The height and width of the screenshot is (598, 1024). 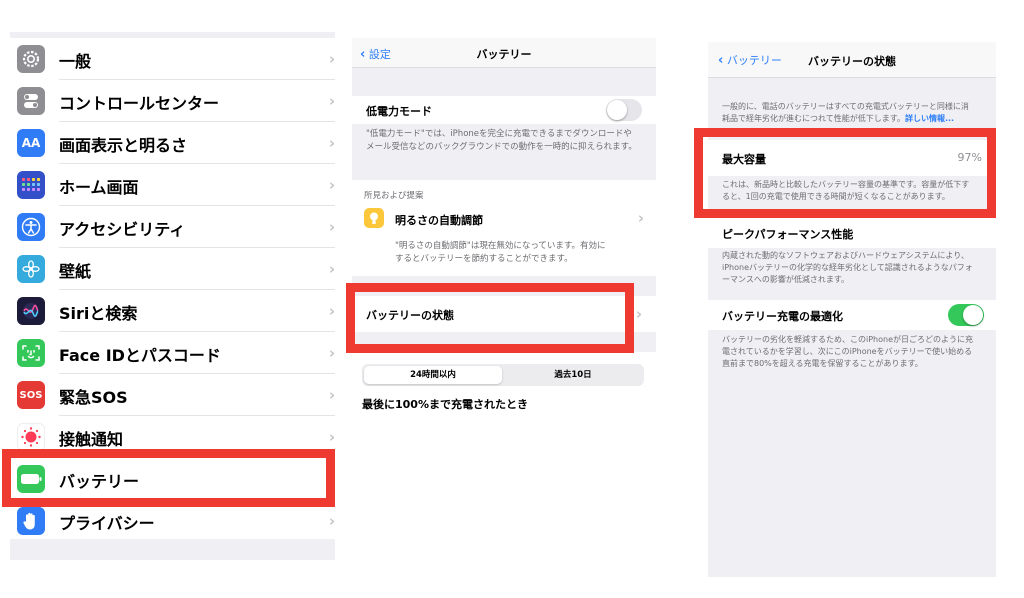 What do you see at coordinates (433, 375) in the screenshot?
I see `segment-24h: 24時間以内` at bounding box center [433, 375].